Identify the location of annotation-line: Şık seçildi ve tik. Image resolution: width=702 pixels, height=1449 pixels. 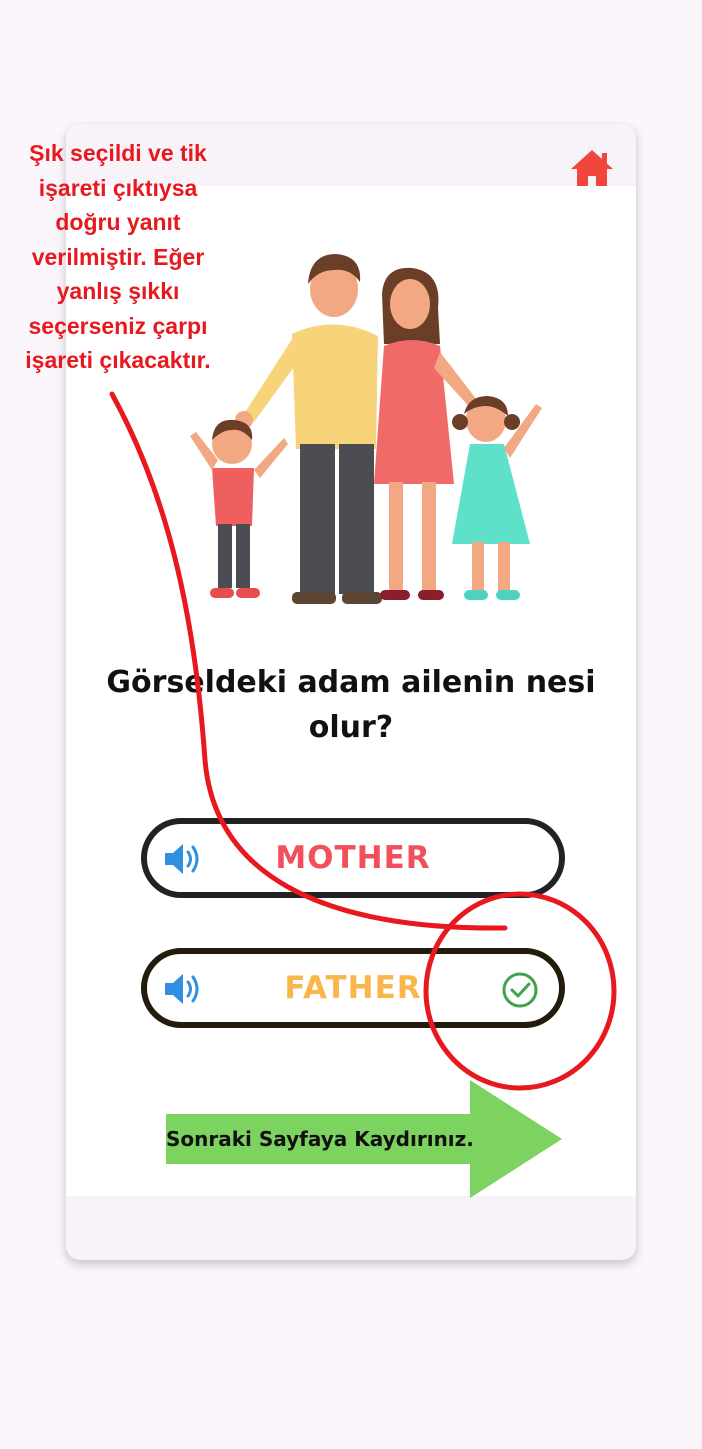
(118, 153).